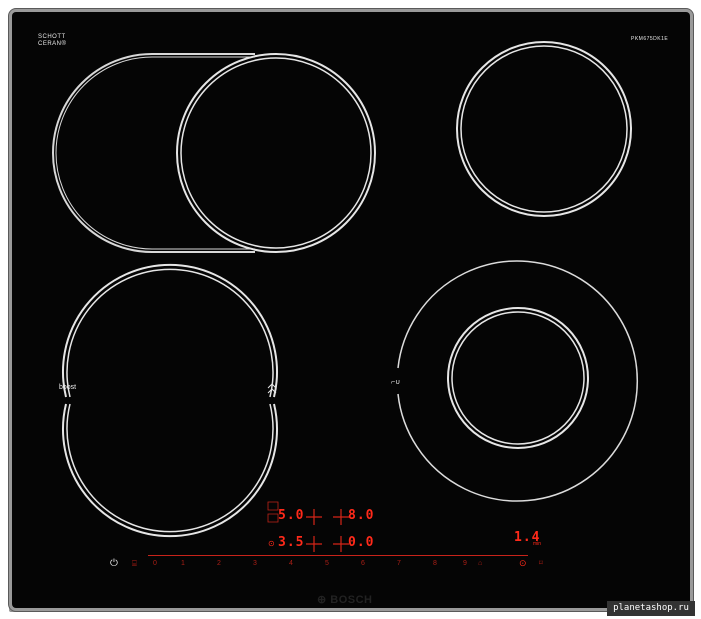 The image size is (701, 619). What do you see at coordinates (327, 530) in the screenshot?
I see `control-crosshairs` at bounding box center [327, 530].